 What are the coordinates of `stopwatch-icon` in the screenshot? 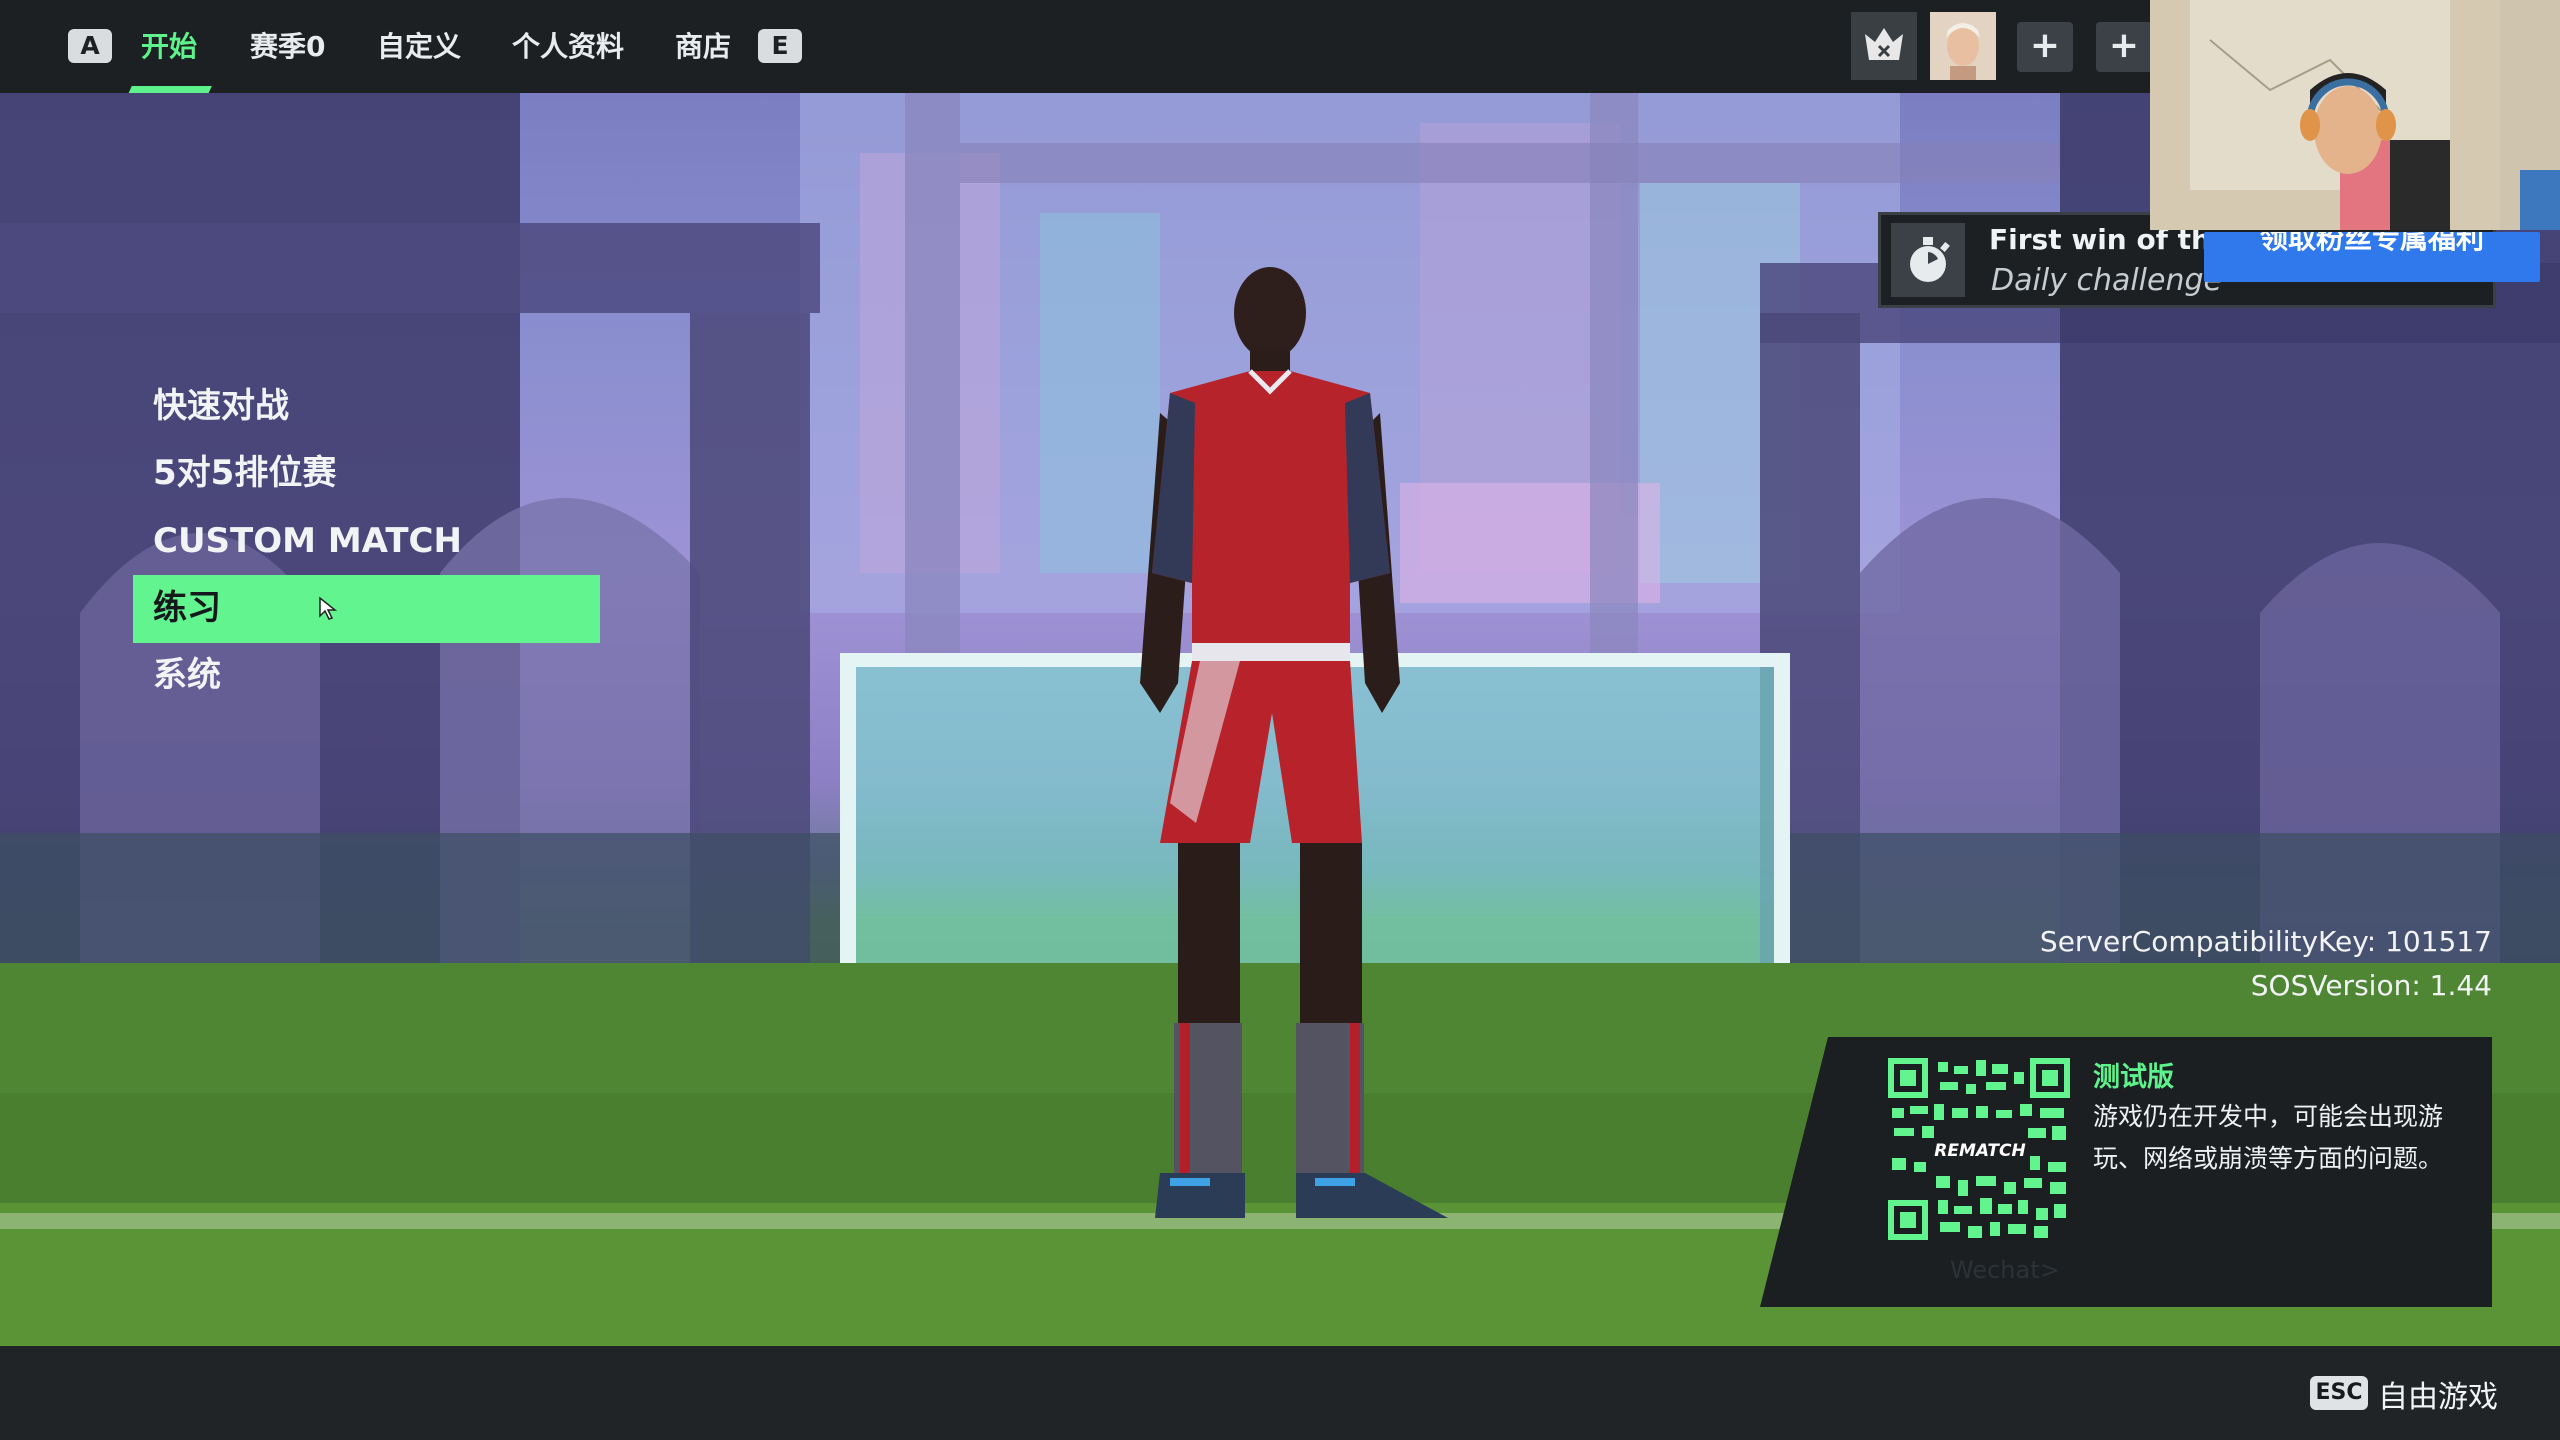 It's located at (1928, 260).